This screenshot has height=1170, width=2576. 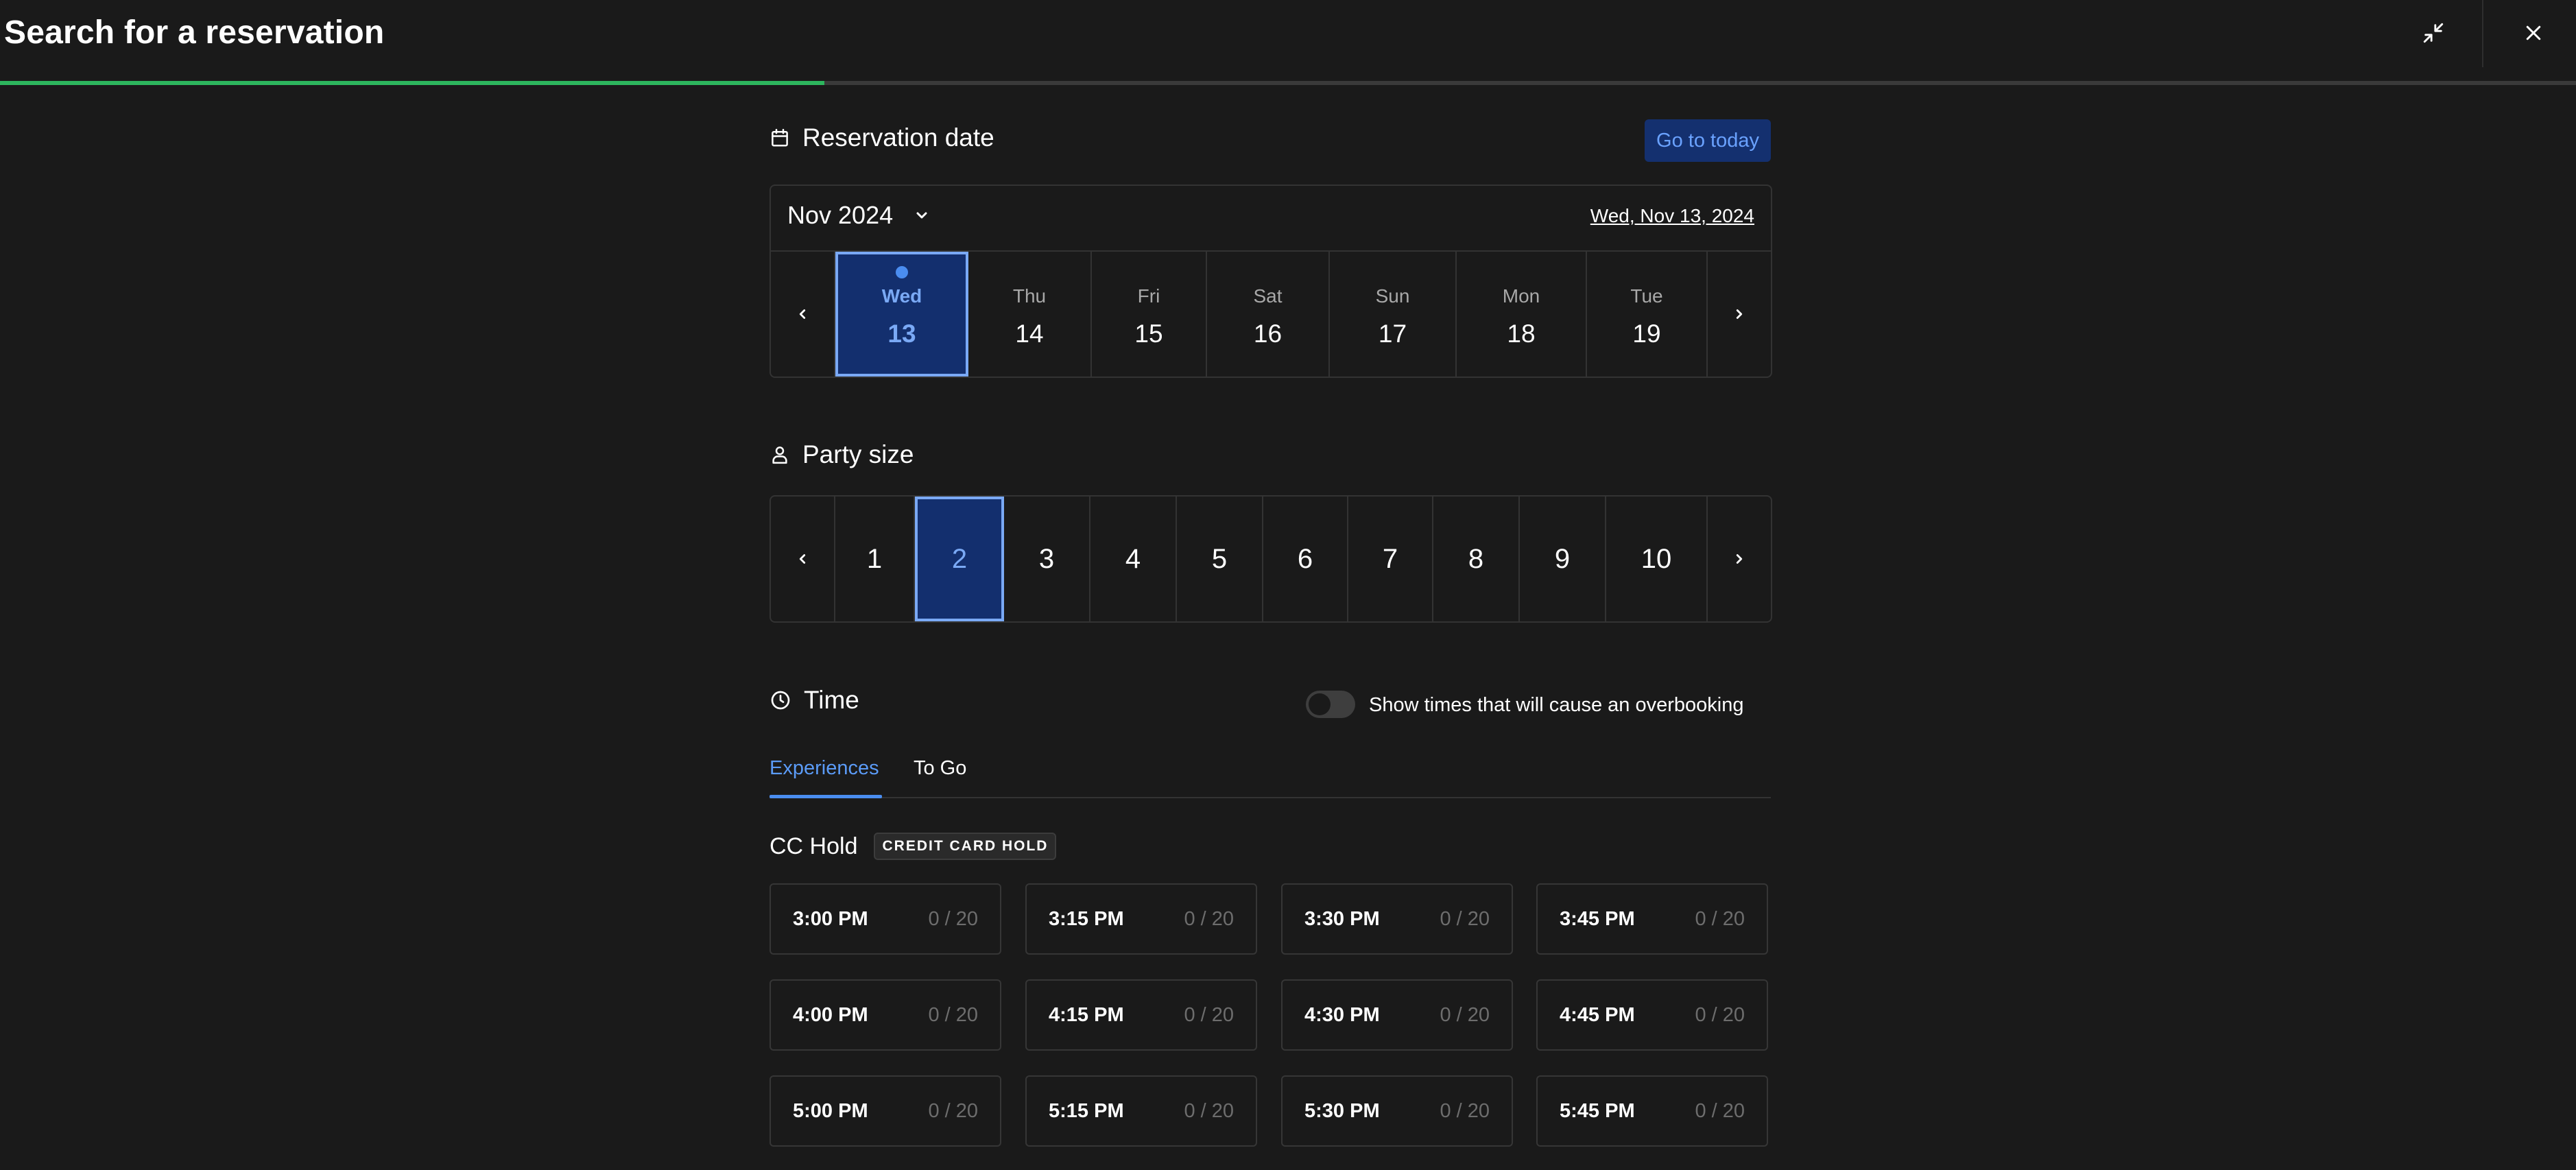 I want to click on time-slot-button: 4:15 PM 0 / 20, so click(x=1141, y=1015).